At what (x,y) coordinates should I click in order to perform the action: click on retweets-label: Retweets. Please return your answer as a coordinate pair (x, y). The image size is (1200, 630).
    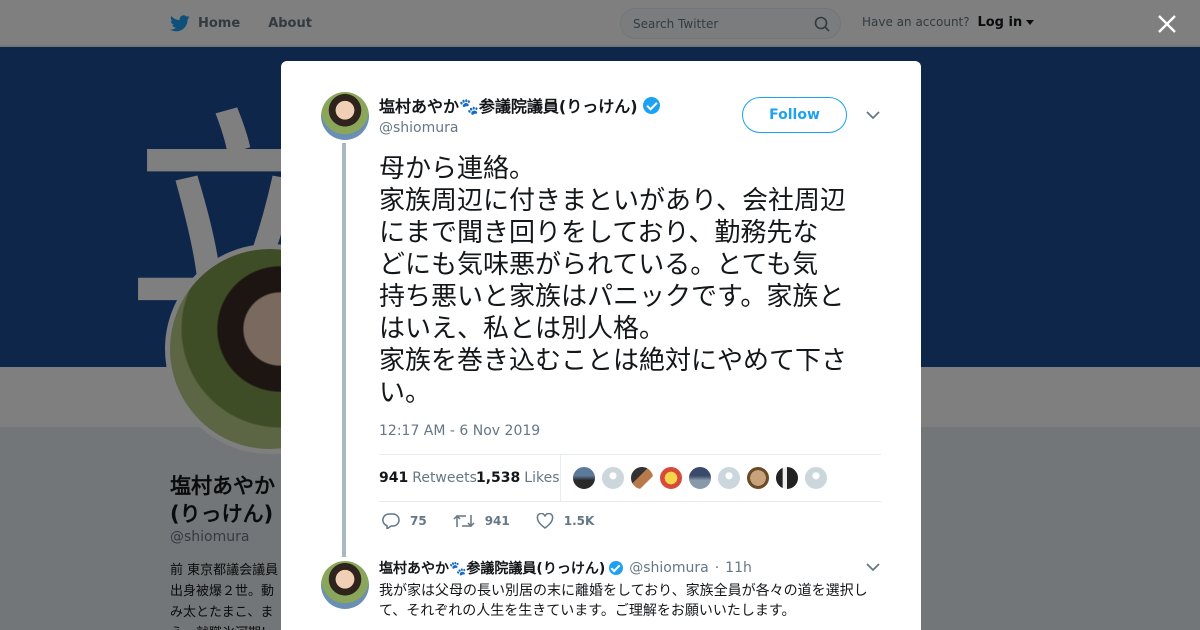
    Looking at the image, I should click on (444, 478).